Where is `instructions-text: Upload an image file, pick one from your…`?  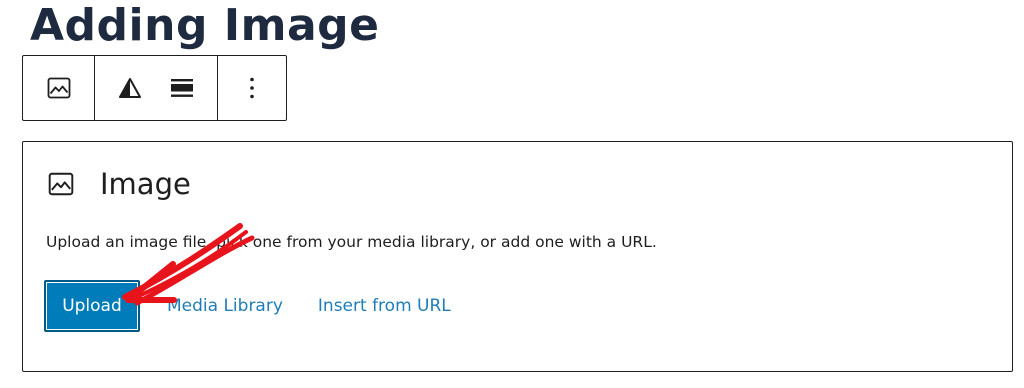
instructions-text: Upload an image file, pick one from your… is located at coordinates (351, 242).